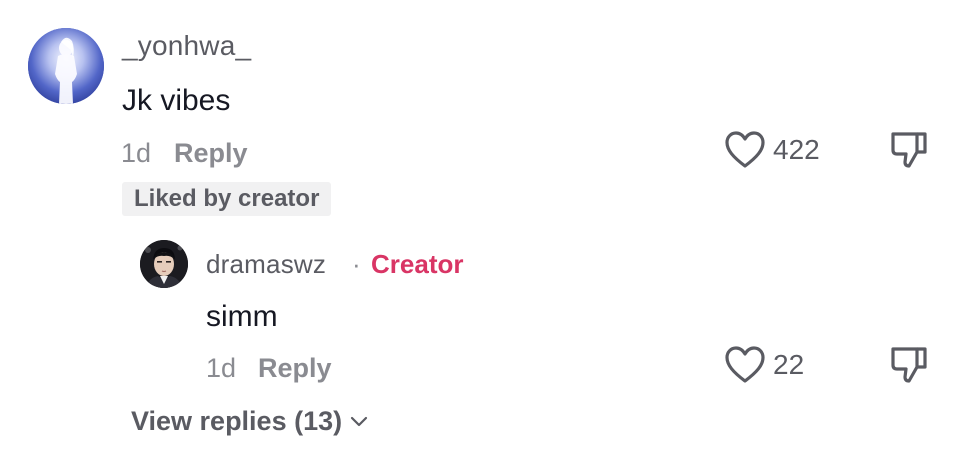  What do you see at coordinates (295, 368) in the screenshot?
I see `reply-reply-button: Reply` at bounding box center [295, 368].